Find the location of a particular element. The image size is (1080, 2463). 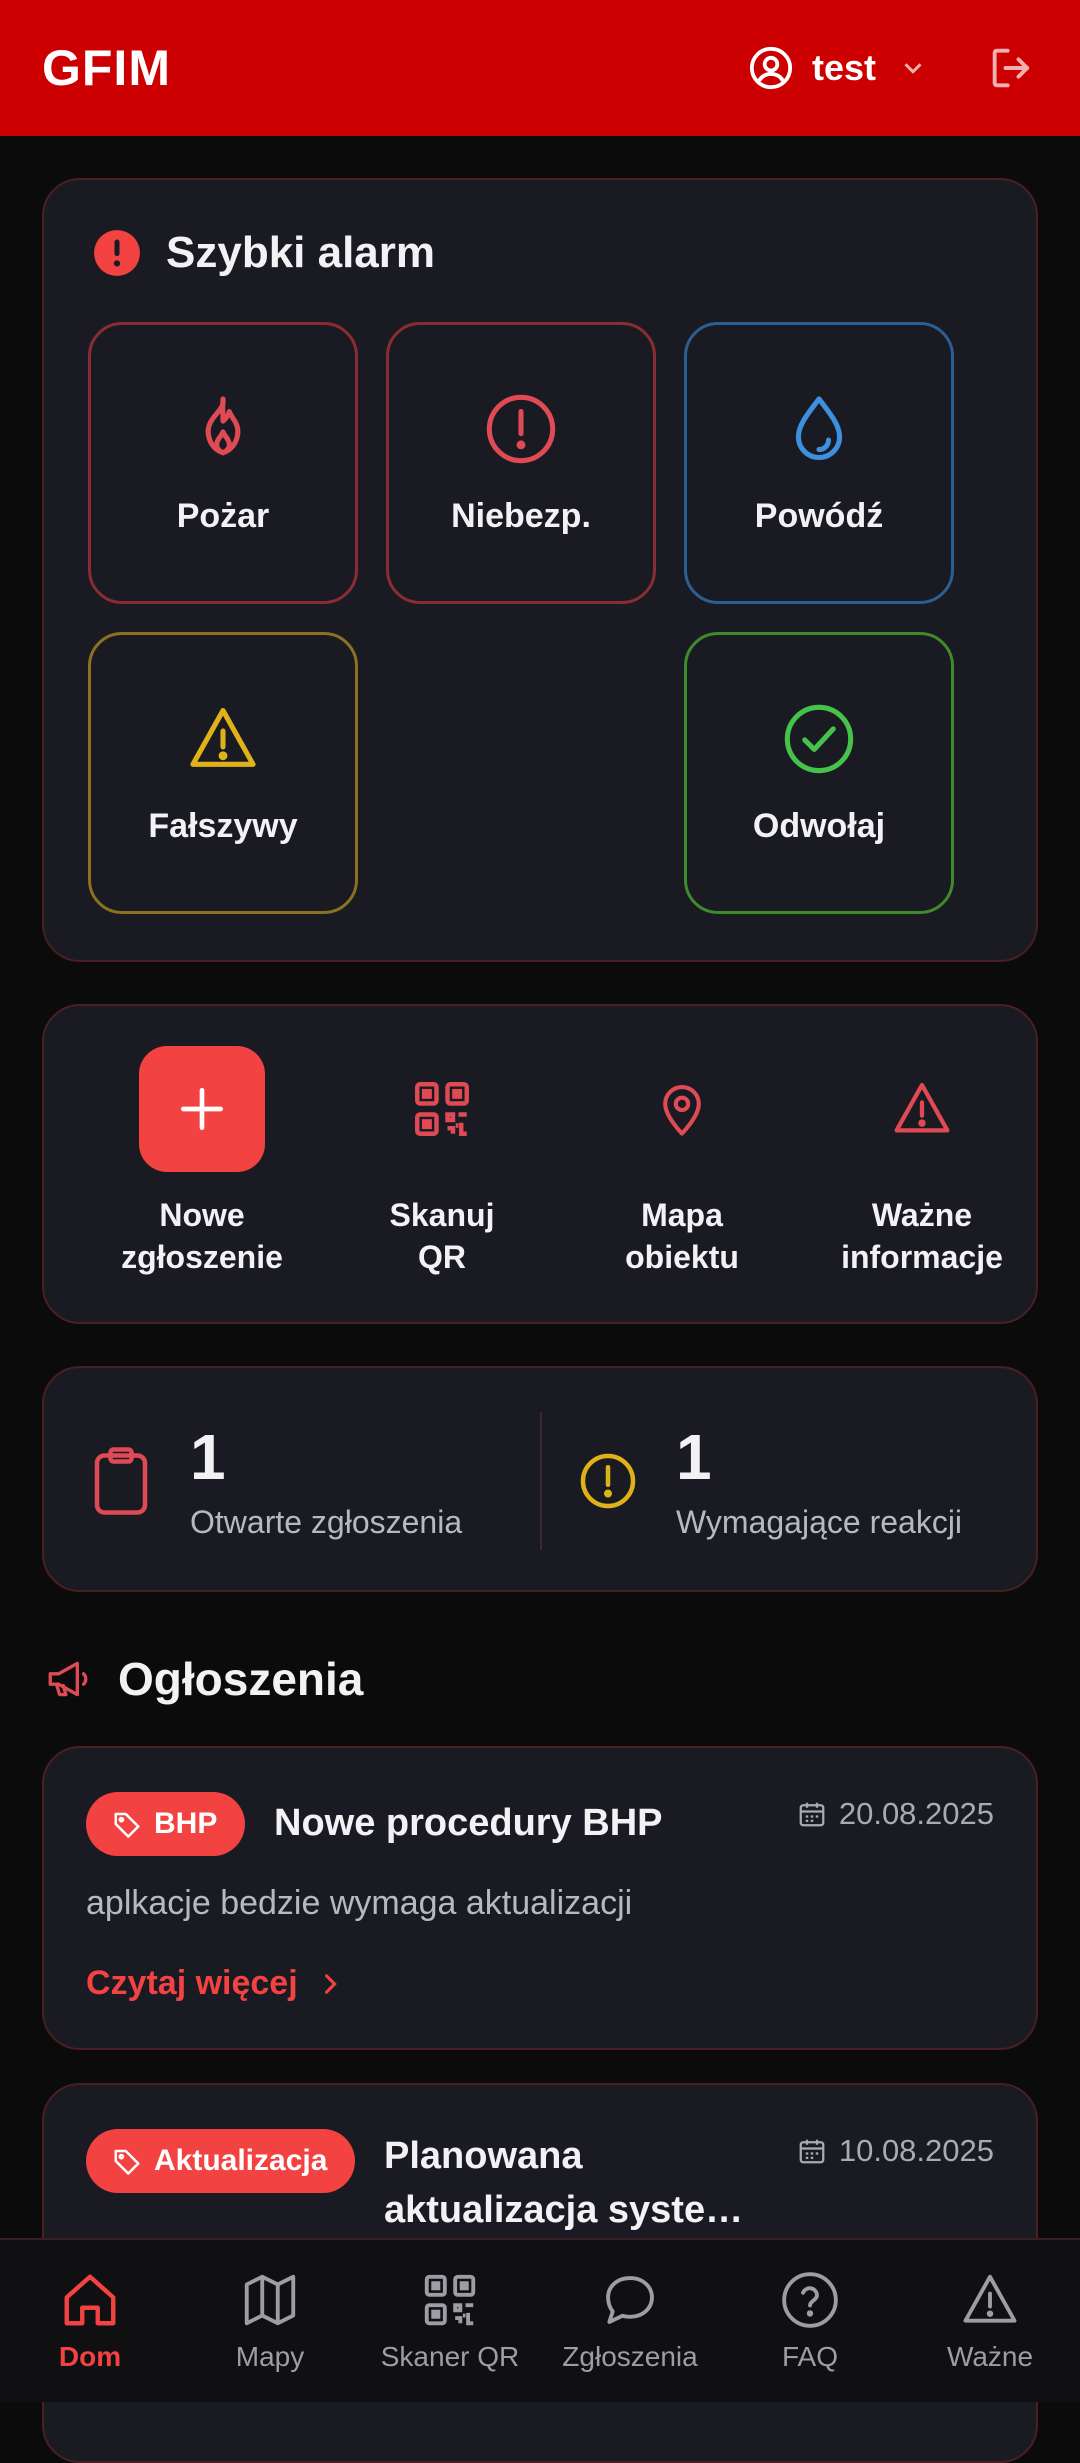

action-needed-count: 1 is located at coordinates (694, 1456).